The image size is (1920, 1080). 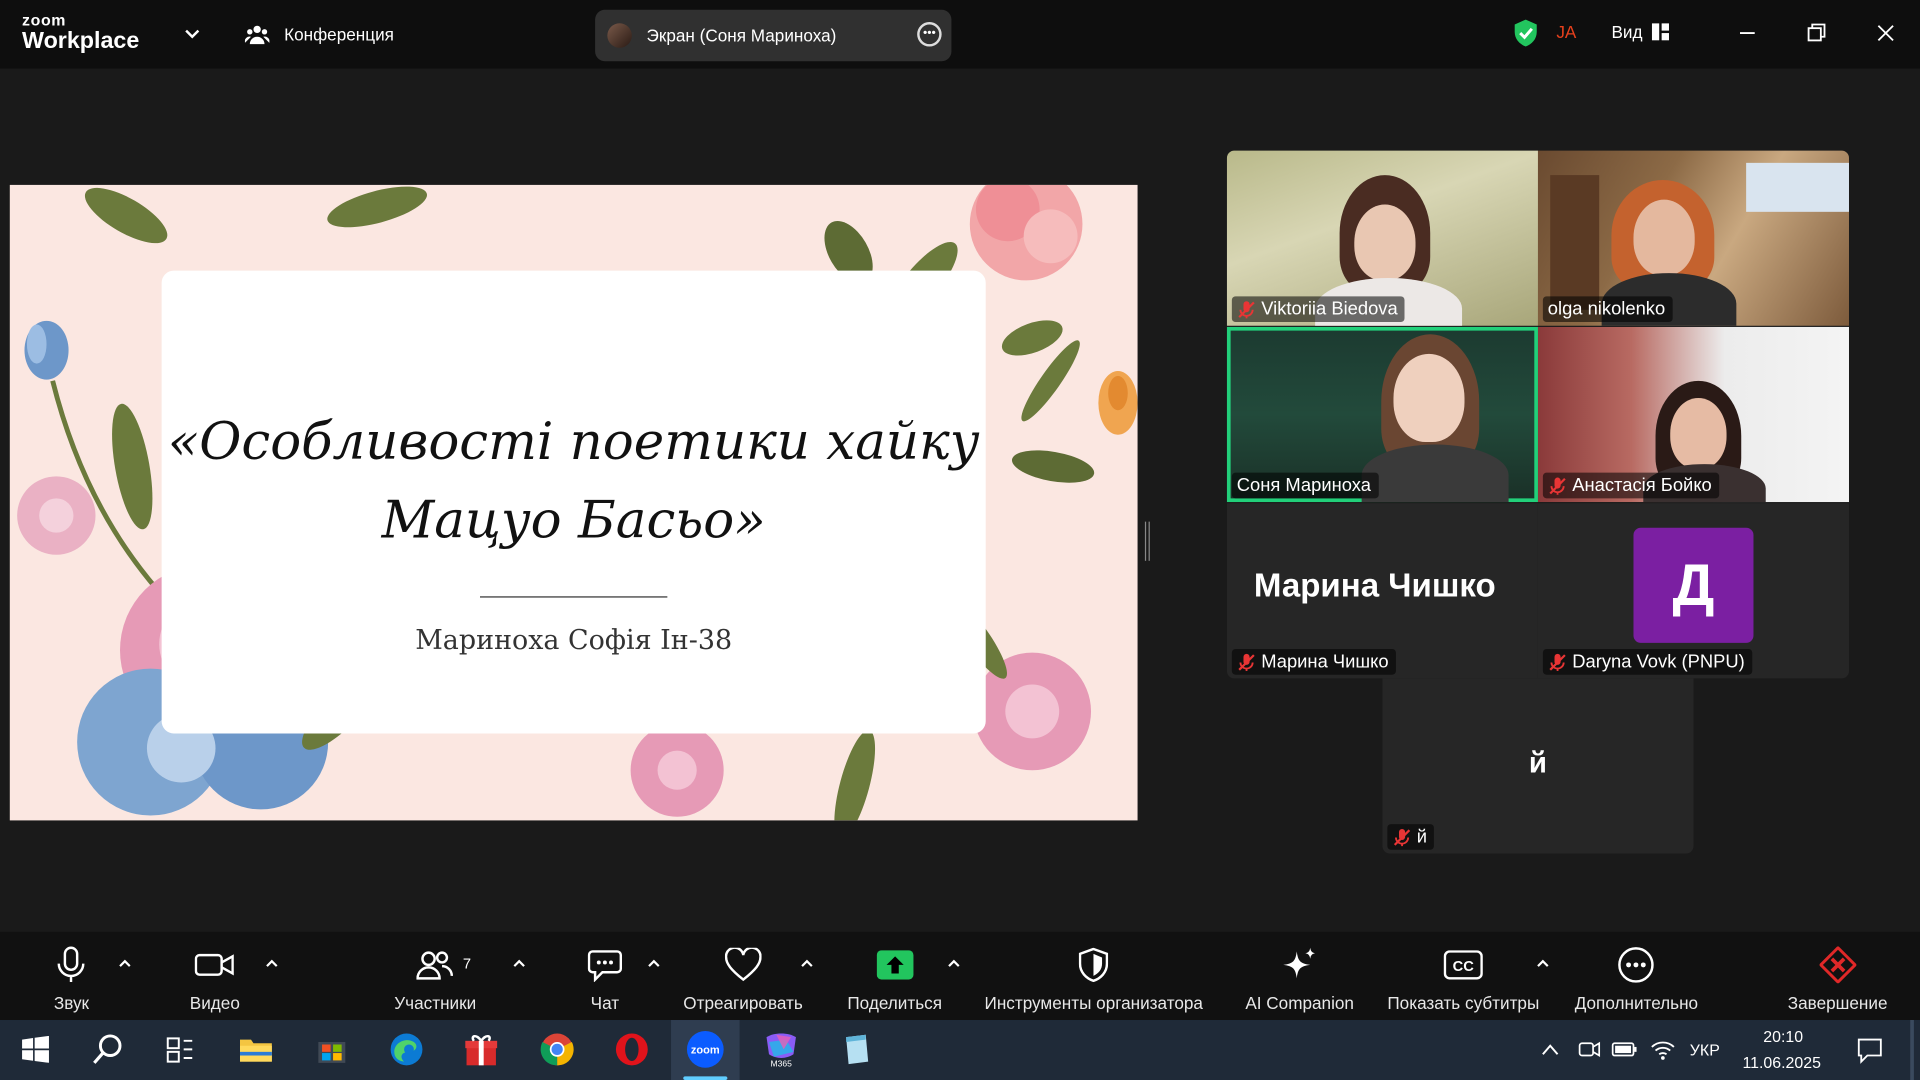 I want to click on participant-tile: Viktoriia Biedova, so click(x=1382, y=238).